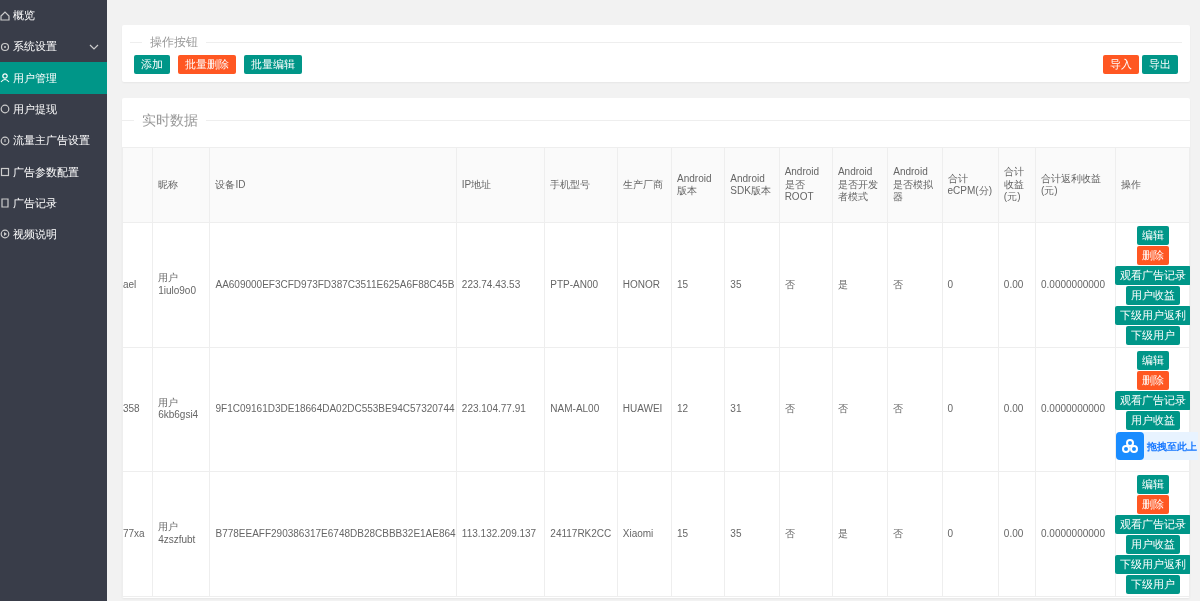 The image size is (1200, 601). I want to click on toolbar-button: 批量删除, so click(207, 64).